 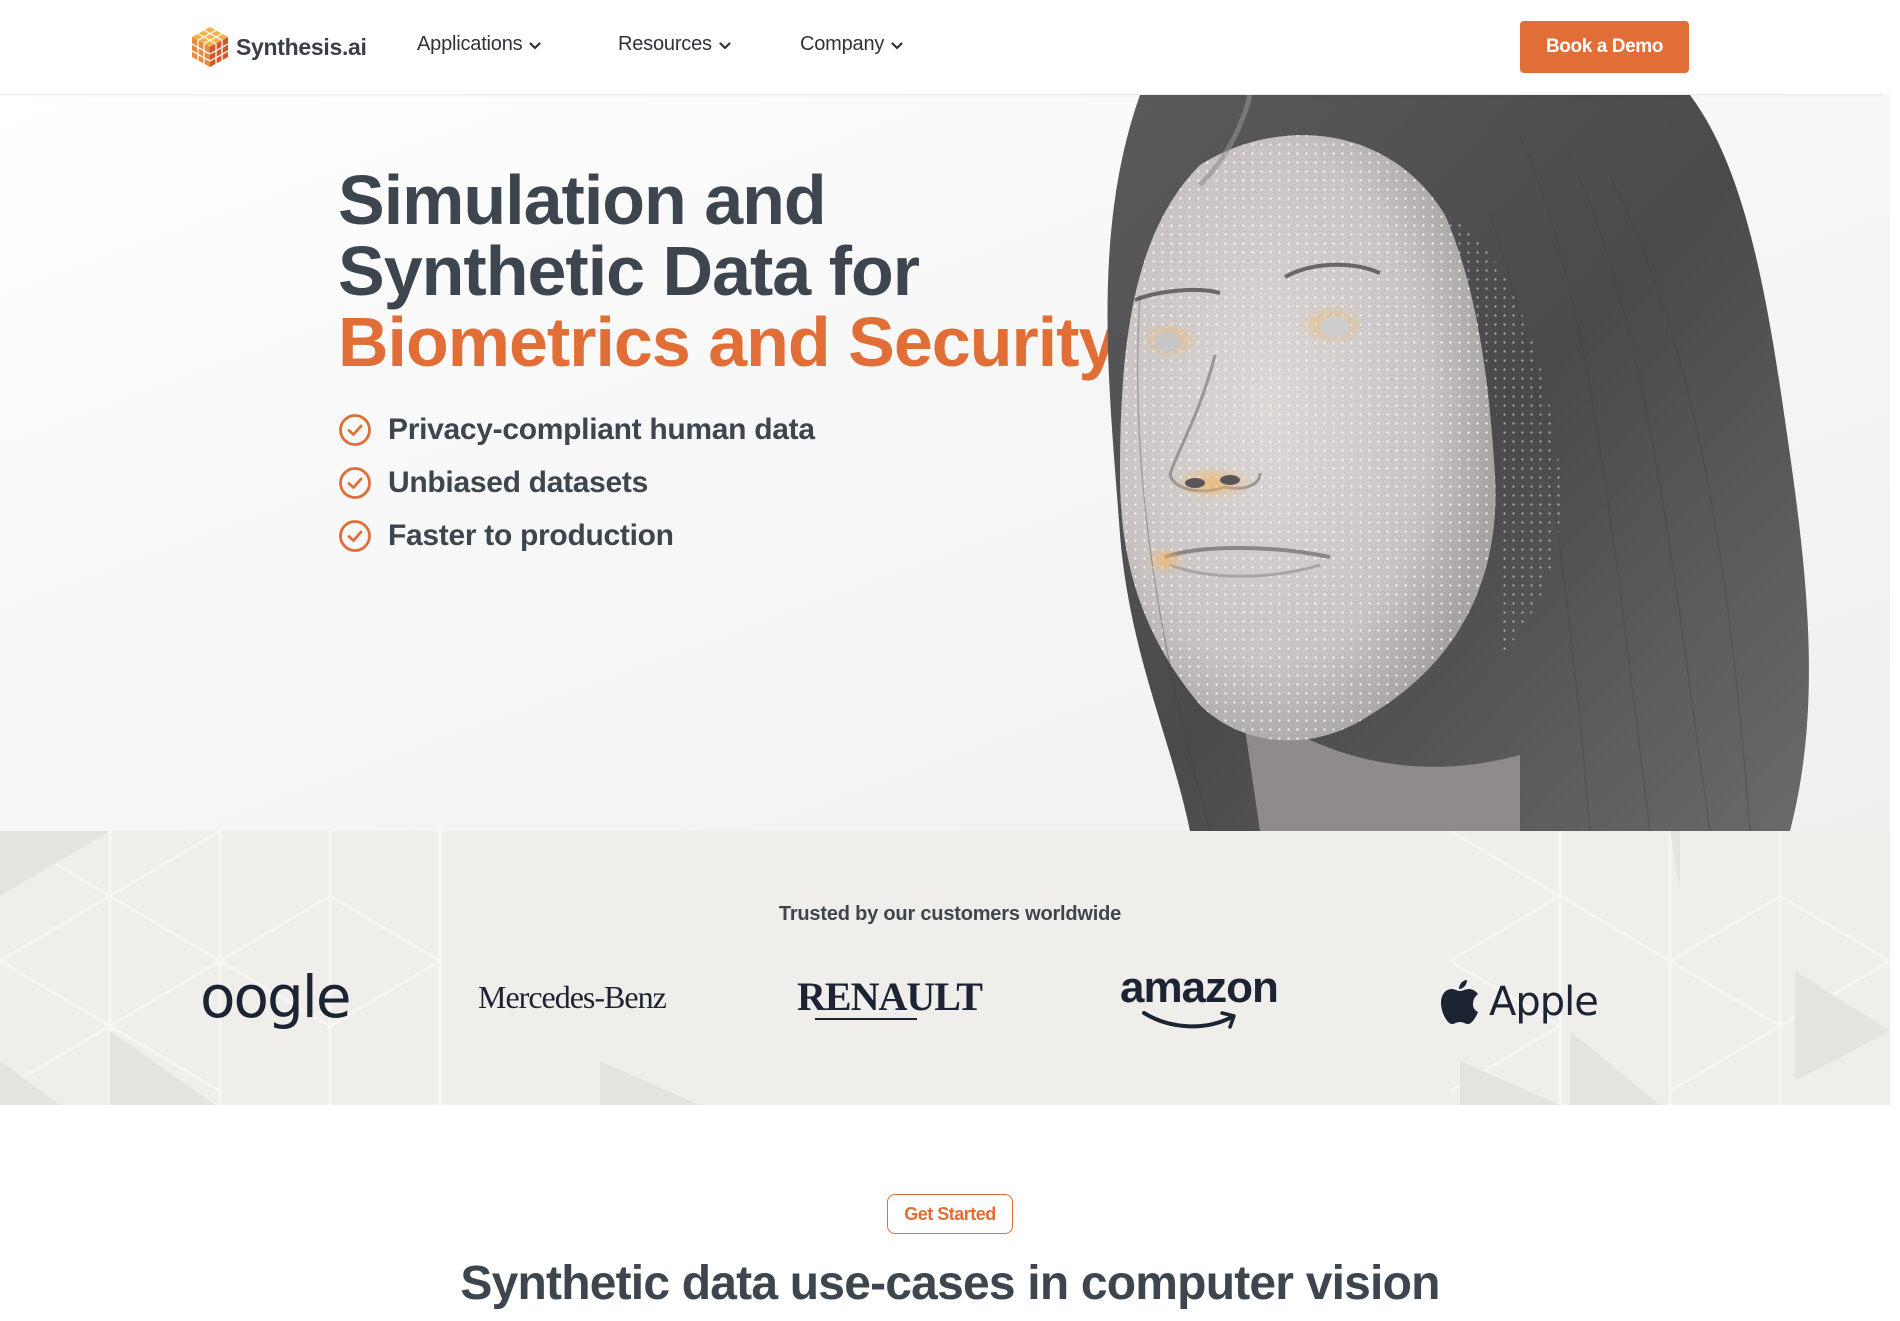 What do you see at coordinates (518, 482) in the screenshot?
I see `feature-label: Unbiased datasets` at bounding box center [518, 482].